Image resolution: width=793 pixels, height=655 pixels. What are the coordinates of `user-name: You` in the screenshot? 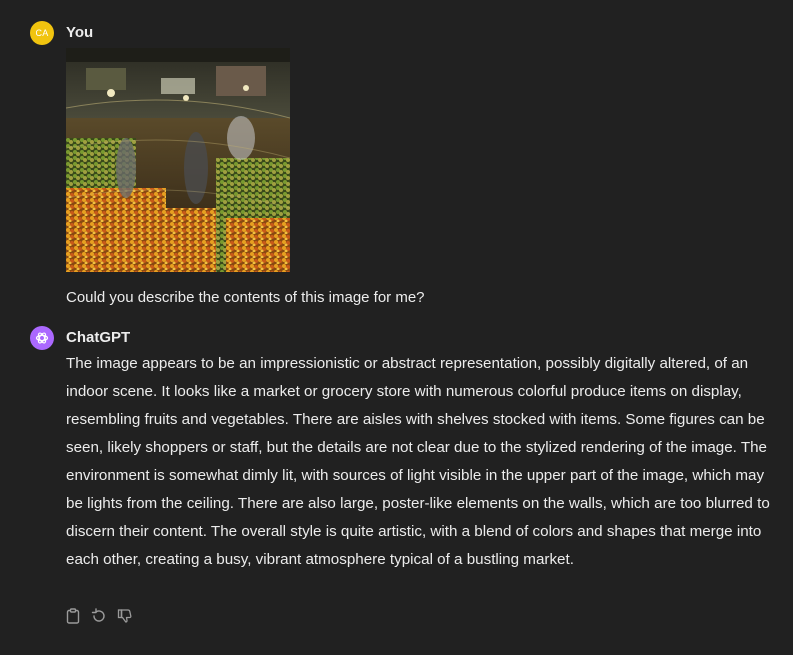 It's located at (80, 32).